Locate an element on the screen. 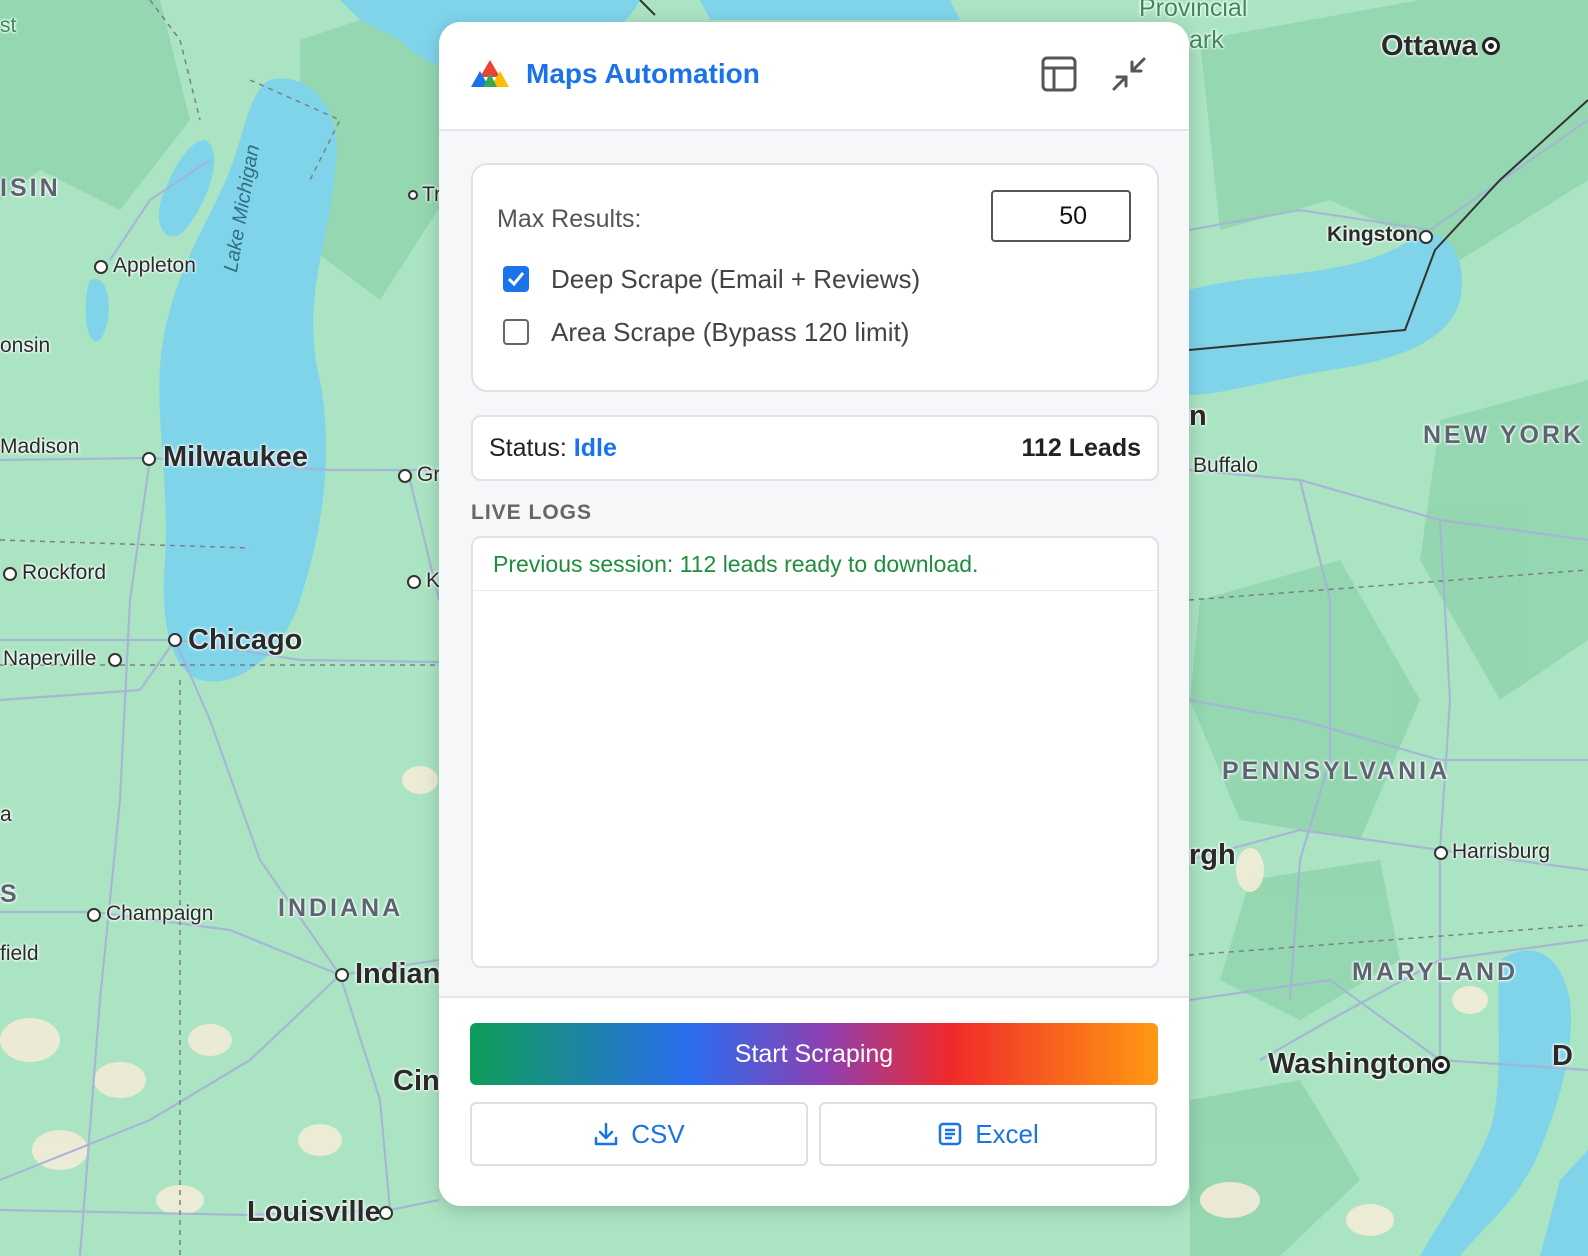 Image resolution: width=1588 pixels, height=1256 pixels. map-label-city: Ottawa is located at coordinates (1429, 46).